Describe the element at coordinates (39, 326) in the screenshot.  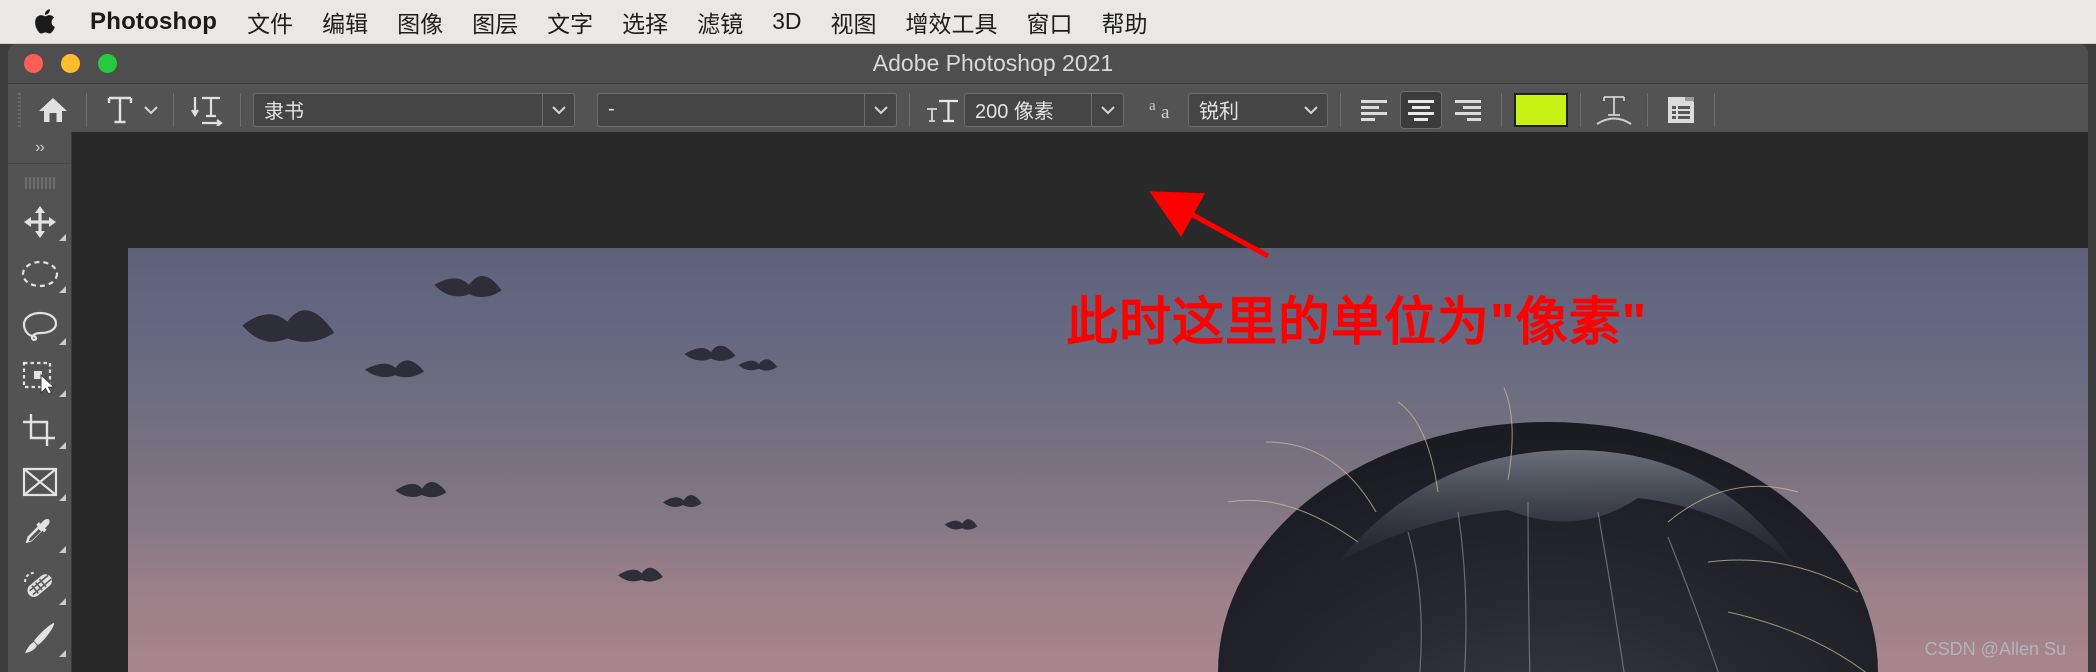
I see `tool-lasso` at that location.